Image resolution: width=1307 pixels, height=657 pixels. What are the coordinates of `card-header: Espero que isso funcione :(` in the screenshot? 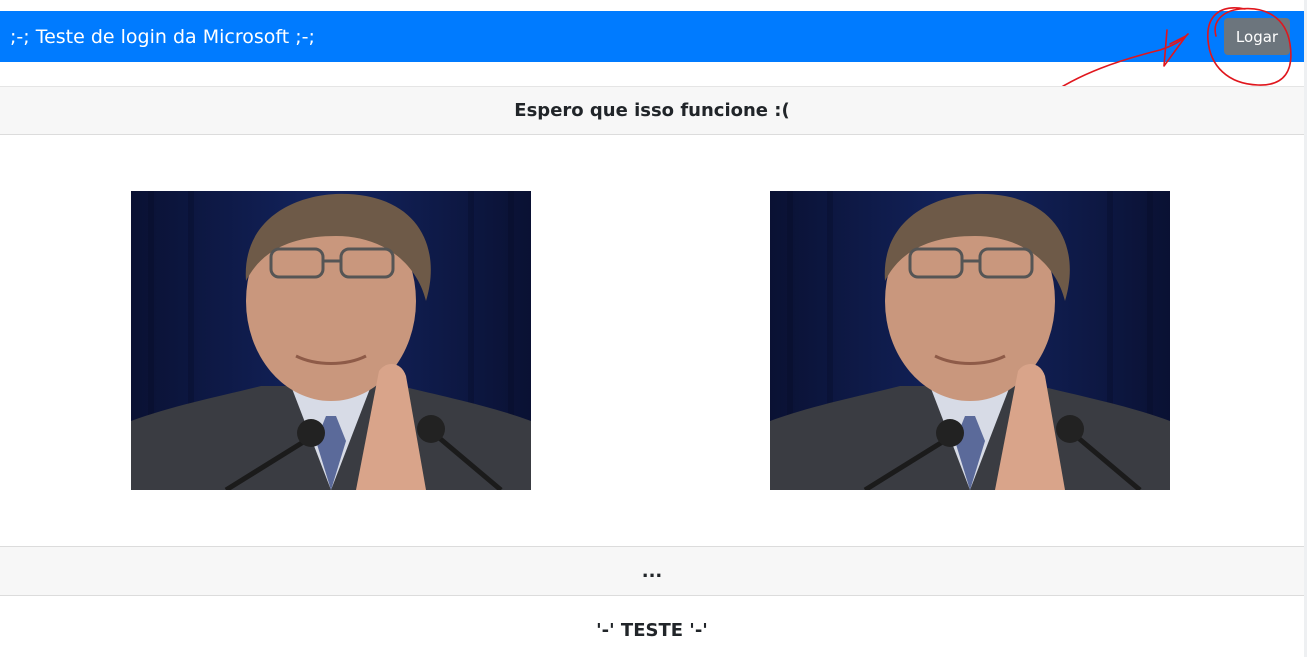 It's located at (652, 110).